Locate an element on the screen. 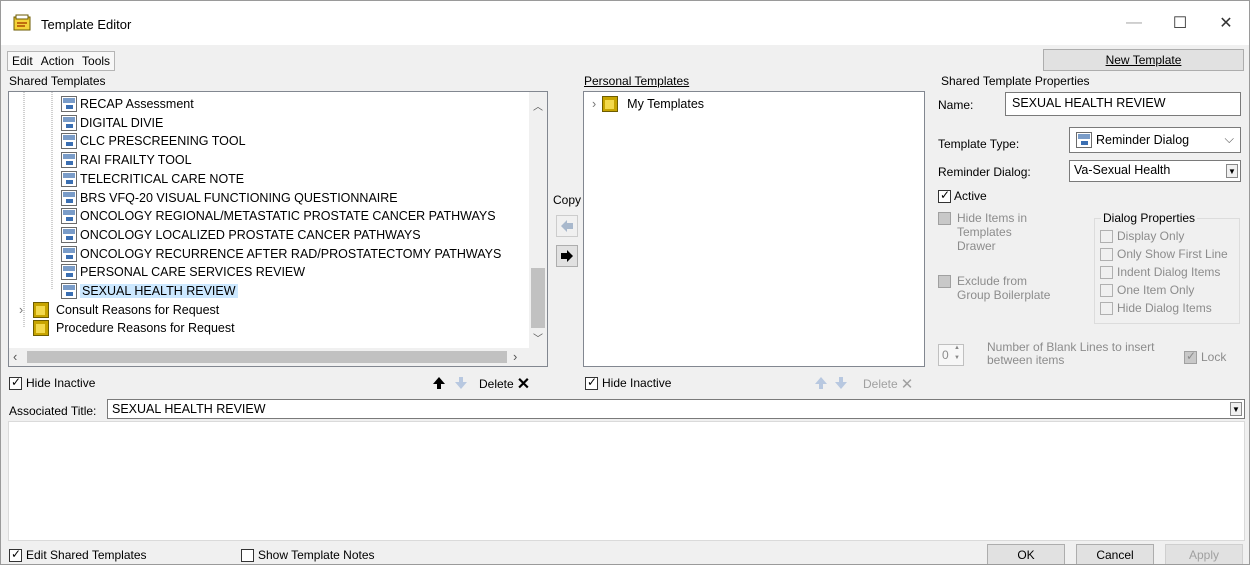 This screenshot has width=1250, height=565. active-option: Active is located at coordinates (962, 195).